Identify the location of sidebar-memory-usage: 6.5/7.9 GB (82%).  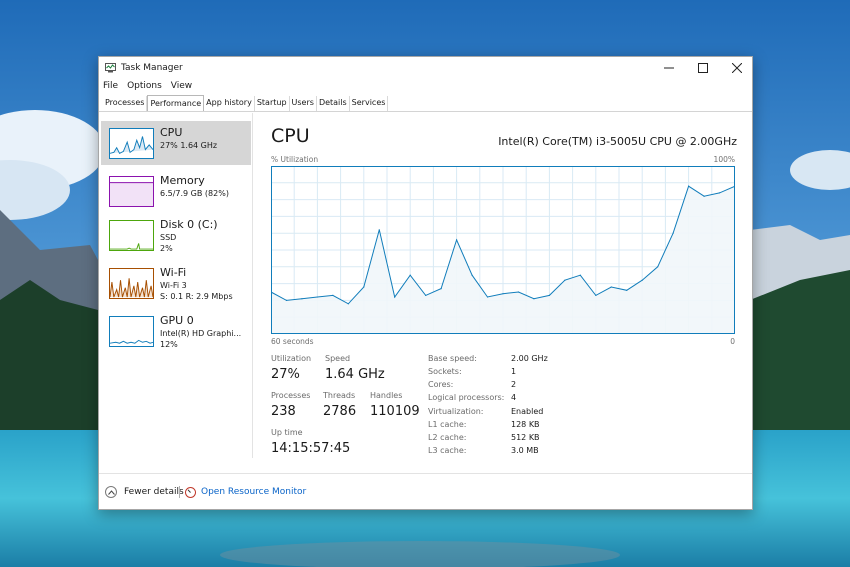
(194, 193).